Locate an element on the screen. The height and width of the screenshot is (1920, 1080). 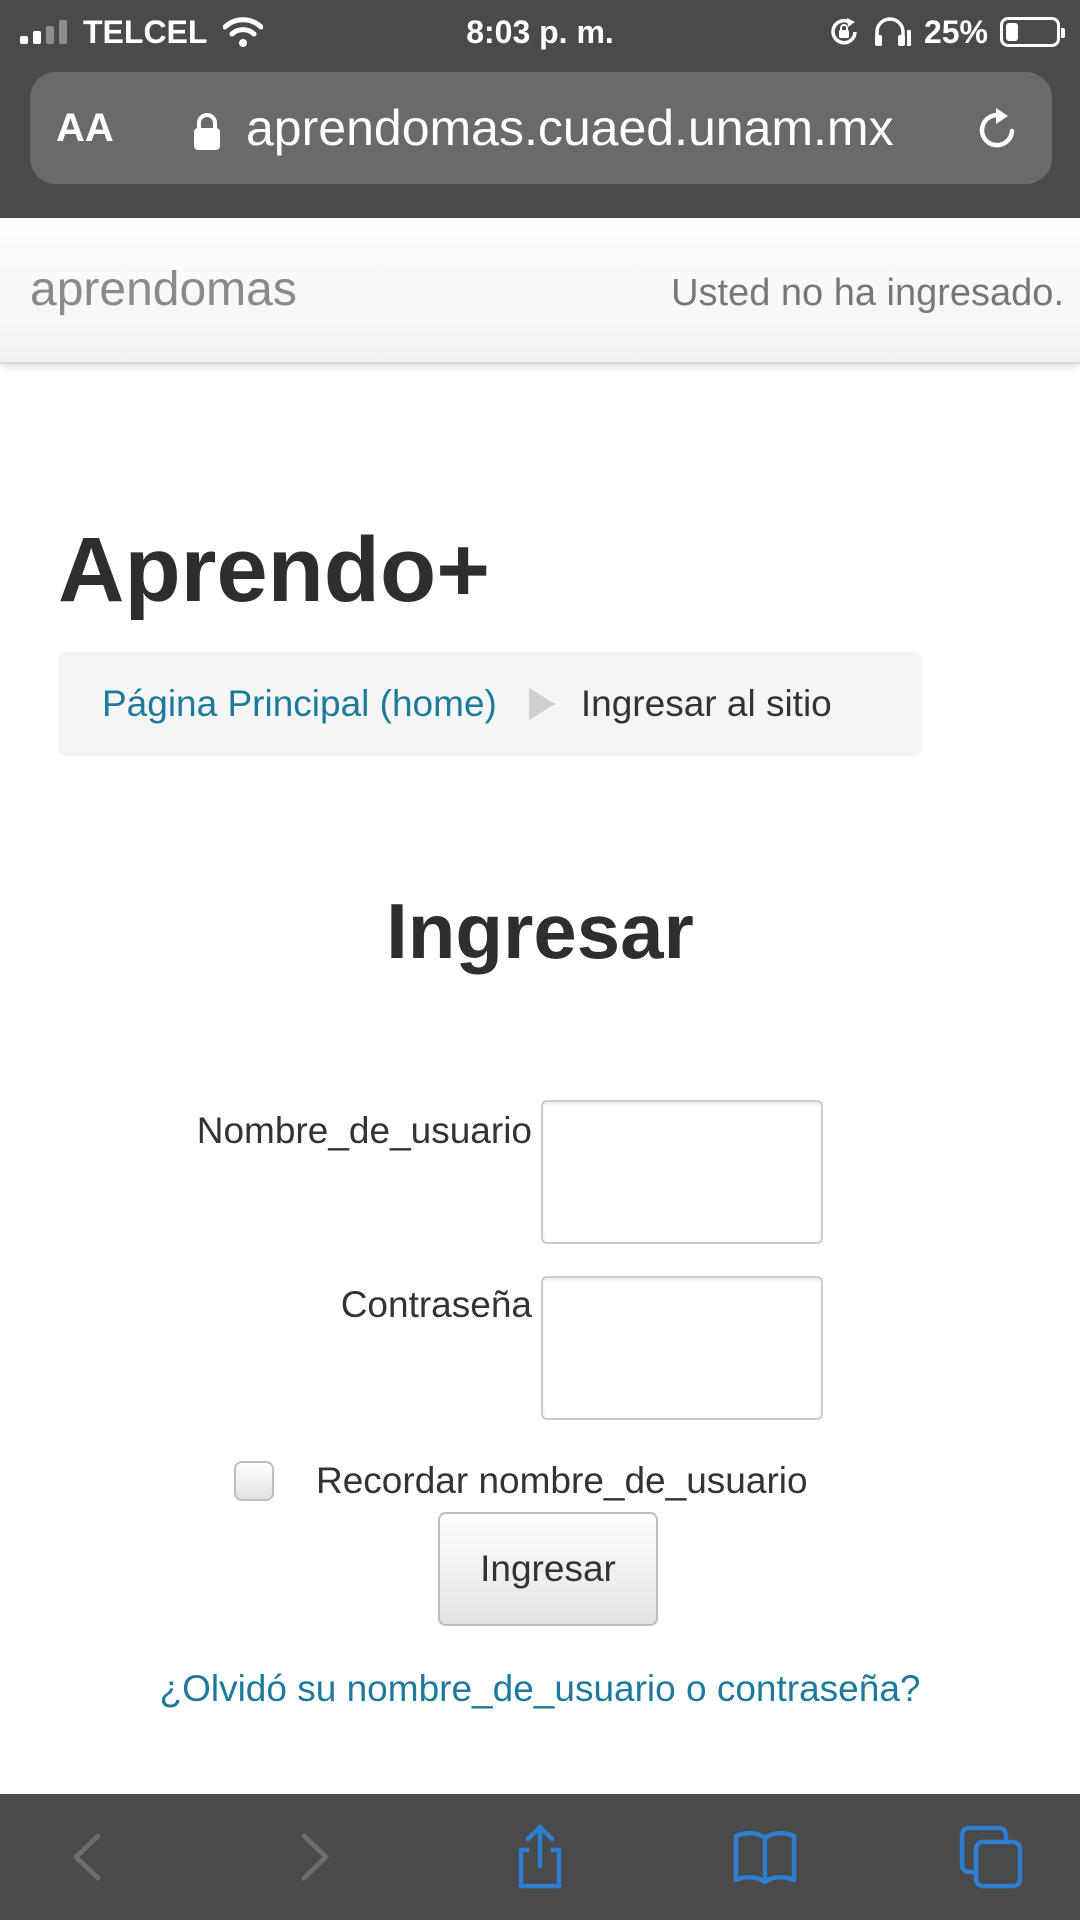
breadcrumb-home-link: Página Principal (home) is located at coordinates (299, 704).